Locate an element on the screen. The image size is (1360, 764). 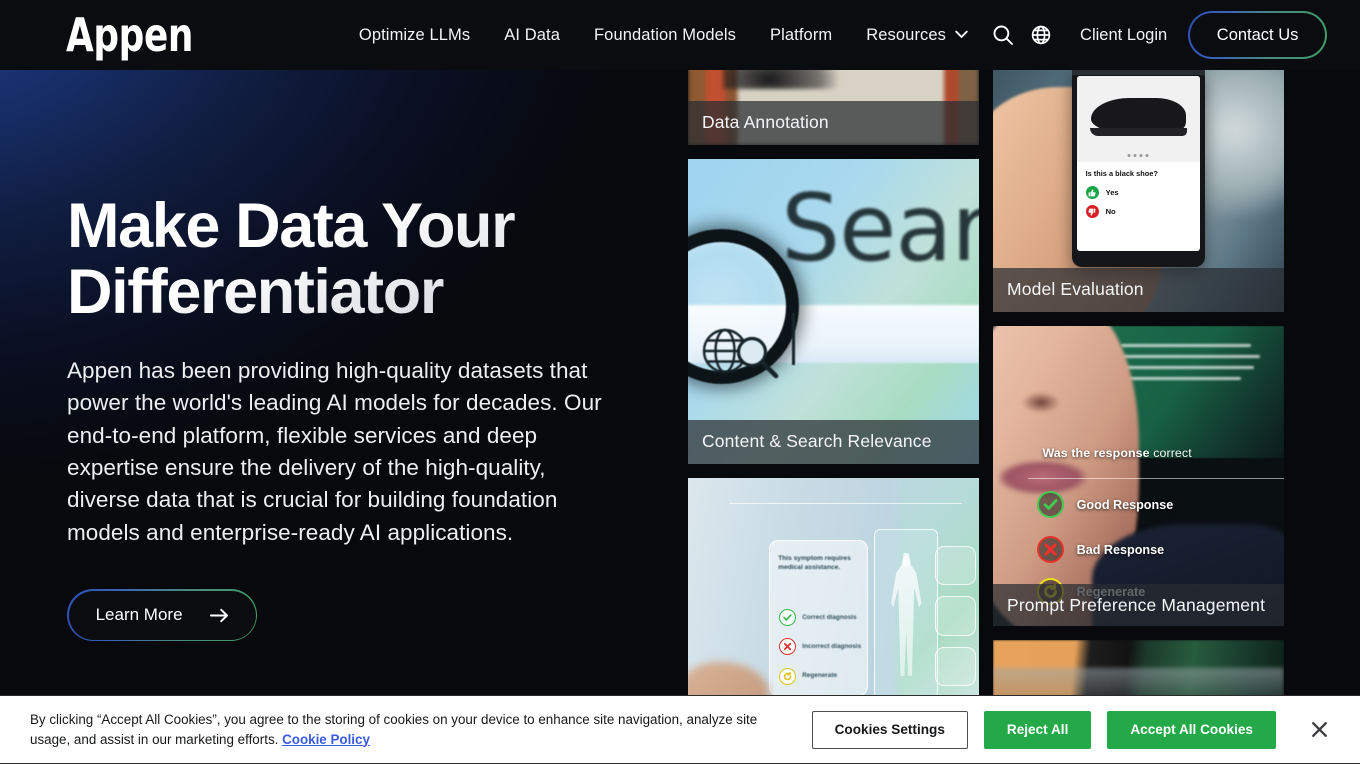
nav-item-optimize-llms: Optimize LLMs is located at coordinates (414, 35).